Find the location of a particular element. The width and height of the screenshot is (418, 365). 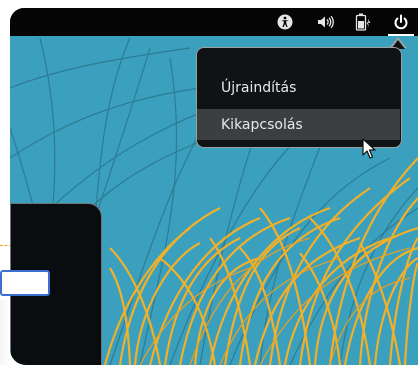

power-active-indicator is located at coordinates (401, 35).